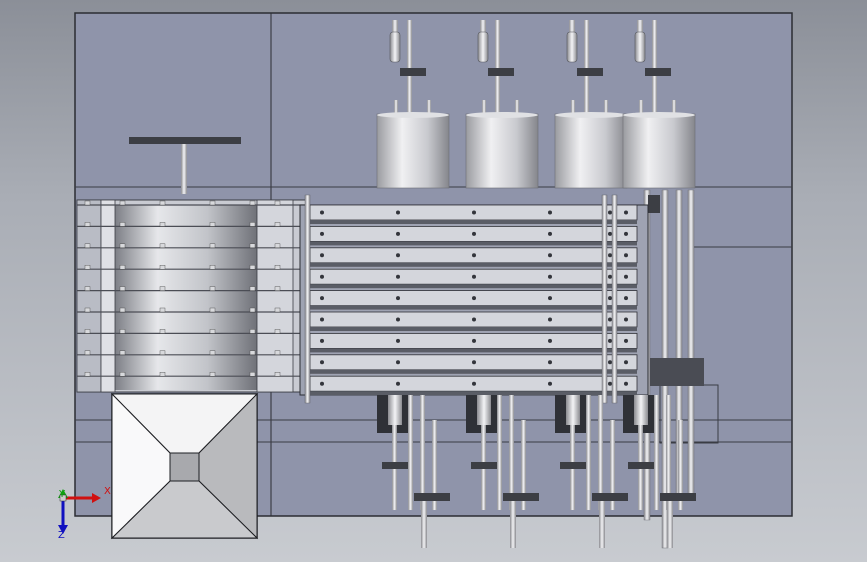  I want to click on hopper, so click(184, 466).